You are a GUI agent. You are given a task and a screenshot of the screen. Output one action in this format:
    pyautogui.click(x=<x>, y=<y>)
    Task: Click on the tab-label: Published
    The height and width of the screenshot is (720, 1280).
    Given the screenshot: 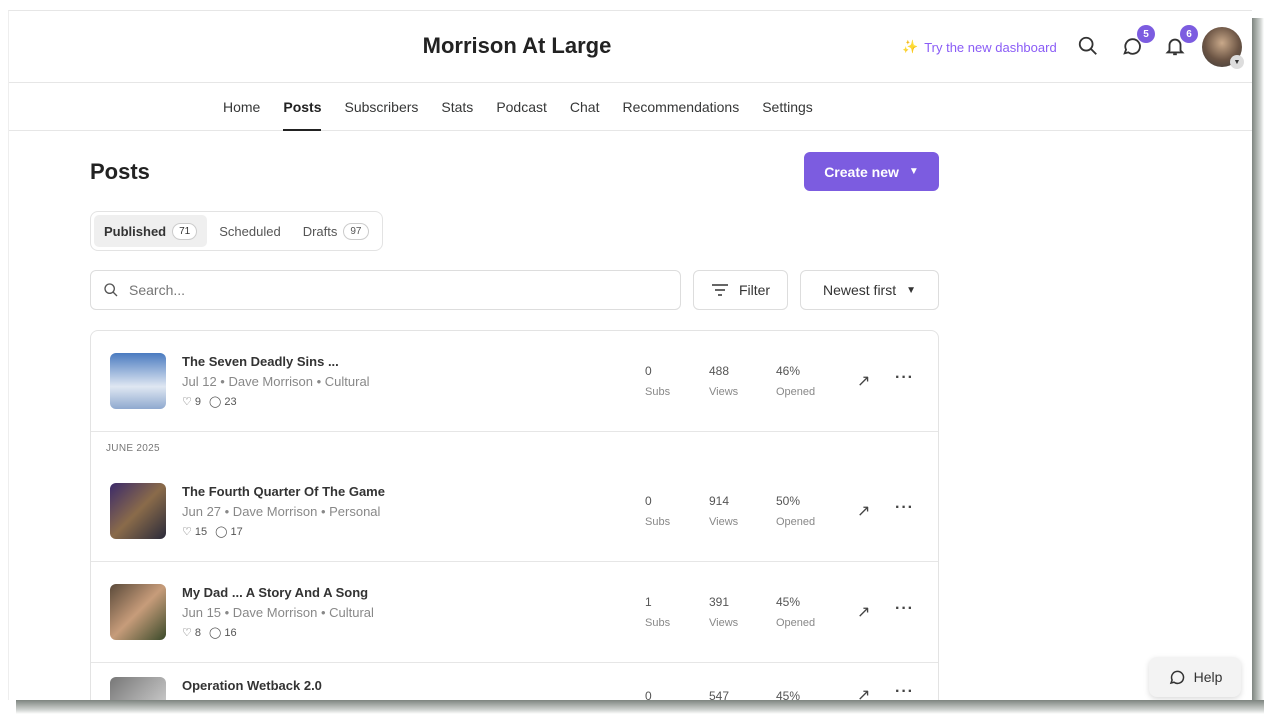 What is the action you would take?
    pyautogui.click(x=135, y=231)
    